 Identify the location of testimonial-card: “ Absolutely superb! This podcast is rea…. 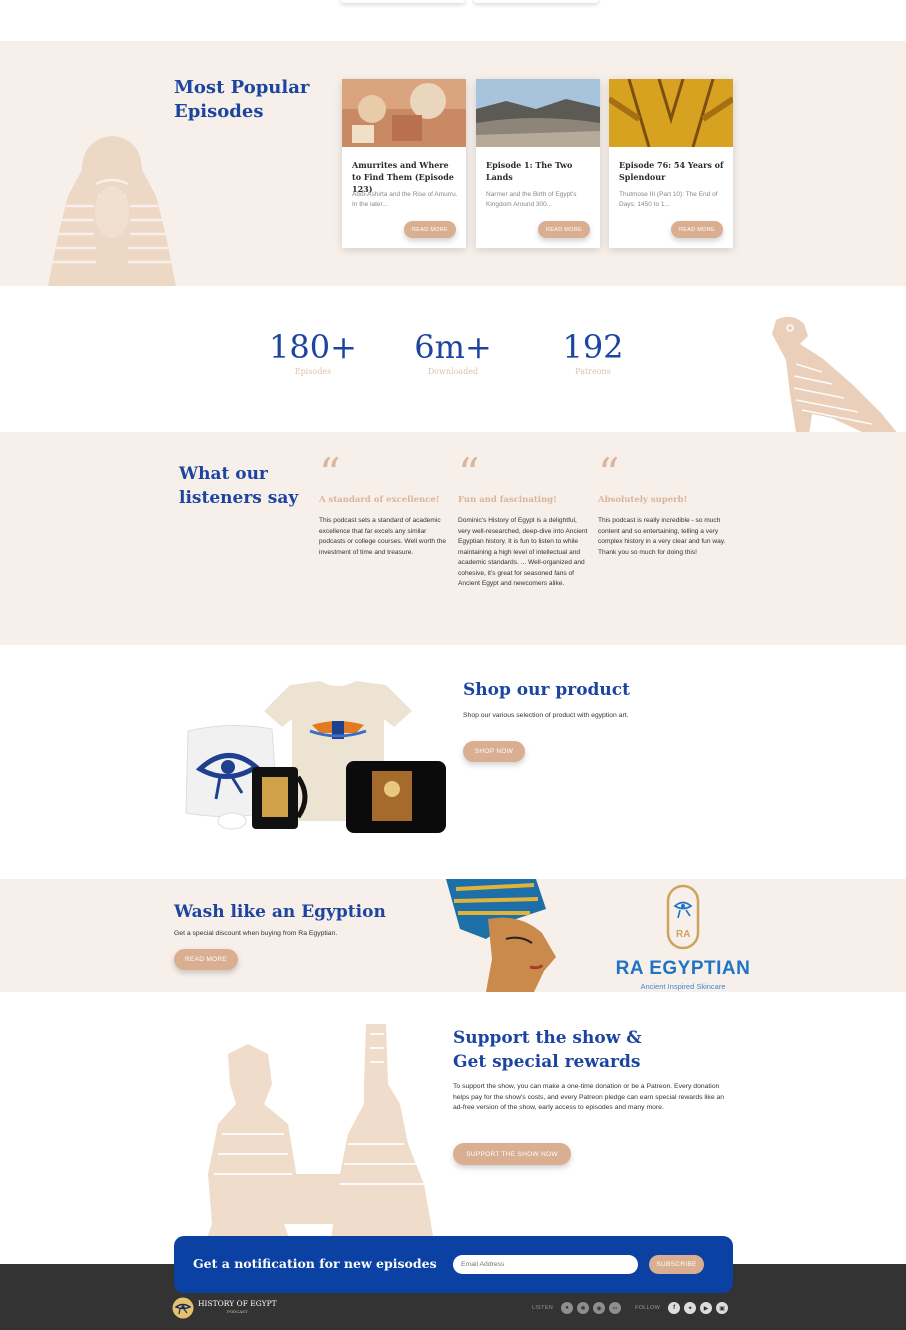
(664, 503).